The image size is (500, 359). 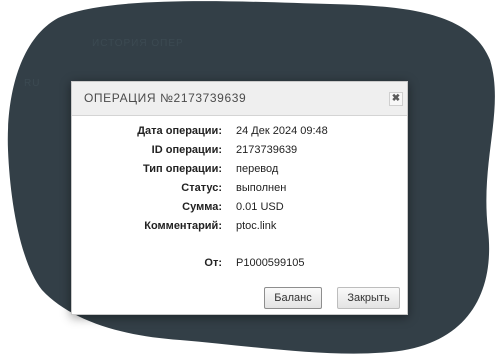 I want to click on field-row-status: Статус: выполнен, so click(x=239, y=190).